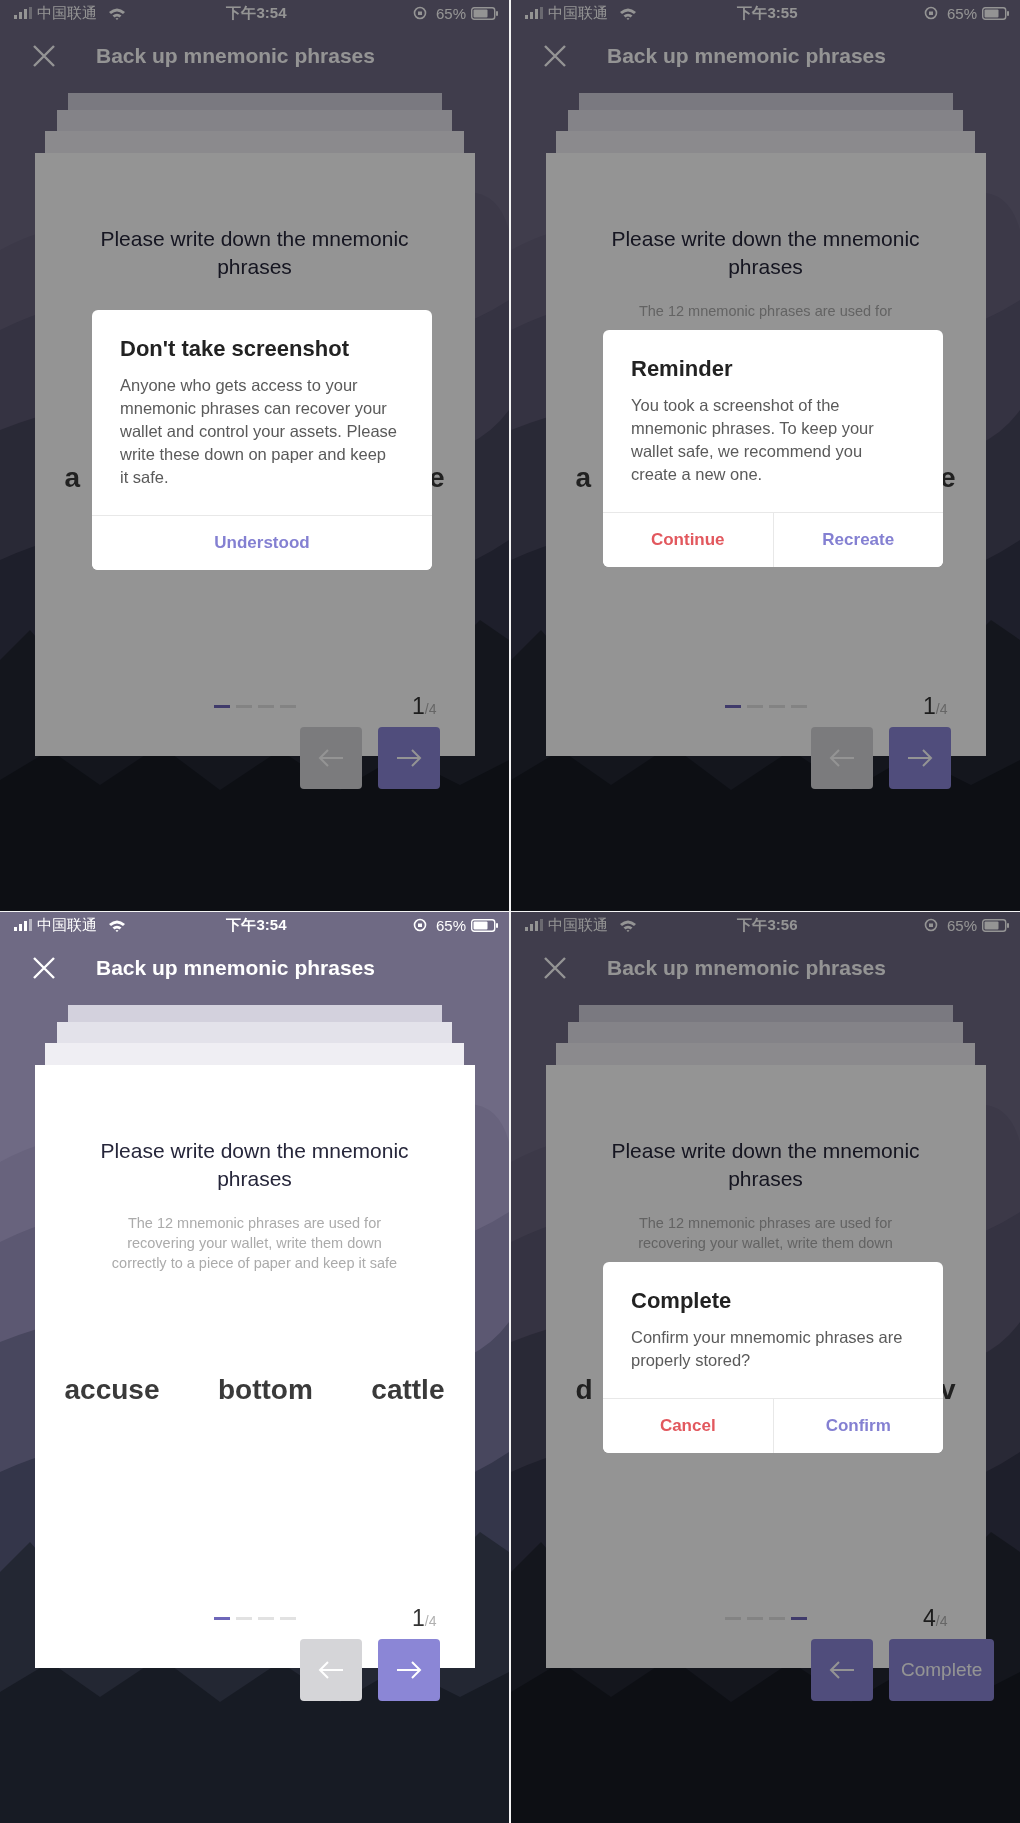  I want to click on back-button, so click(842, 1670).